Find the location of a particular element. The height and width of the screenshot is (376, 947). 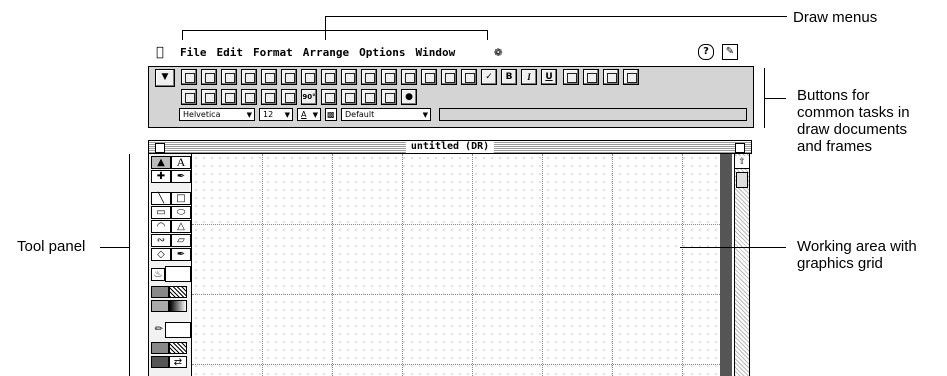

arc-tool-icon: ◠ is located at coordinates (161, 226).